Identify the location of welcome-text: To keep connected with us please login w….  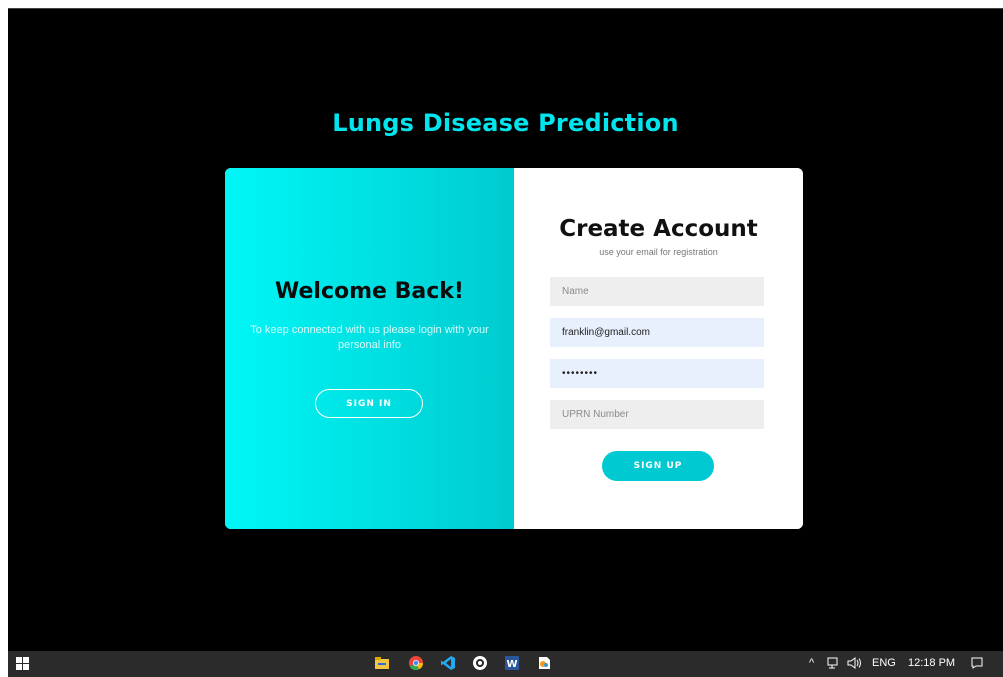
(369, 337).